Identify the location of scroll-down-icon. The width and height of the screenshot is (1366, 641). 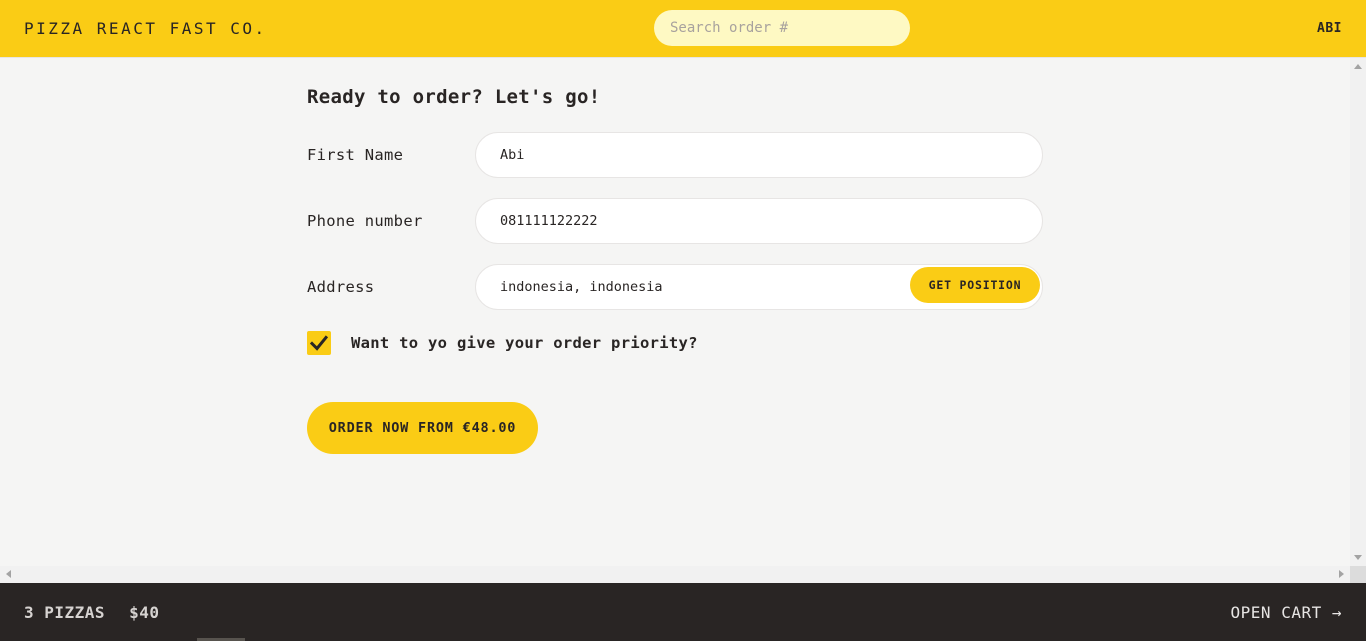
(1358, 557).